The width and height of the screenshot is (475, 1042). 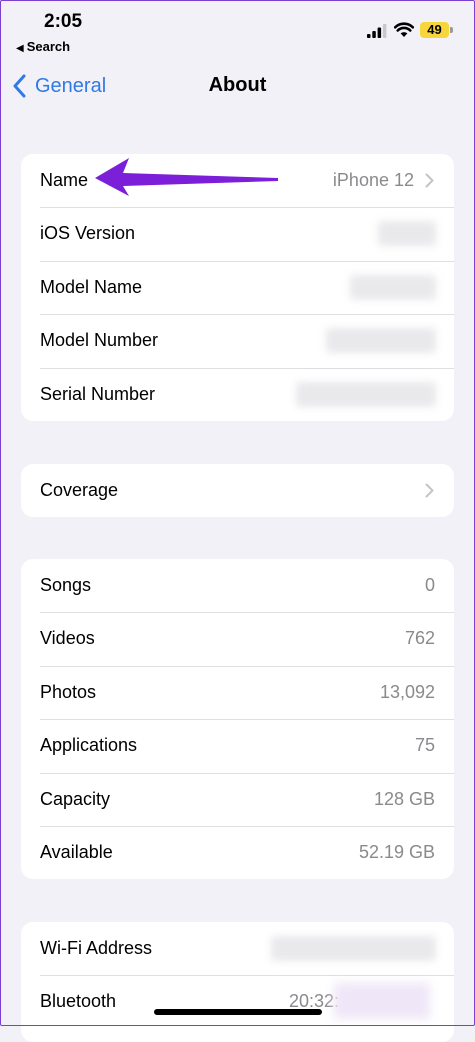 I want to click on applications-row: Applications 75, so click(x=237, y=745).